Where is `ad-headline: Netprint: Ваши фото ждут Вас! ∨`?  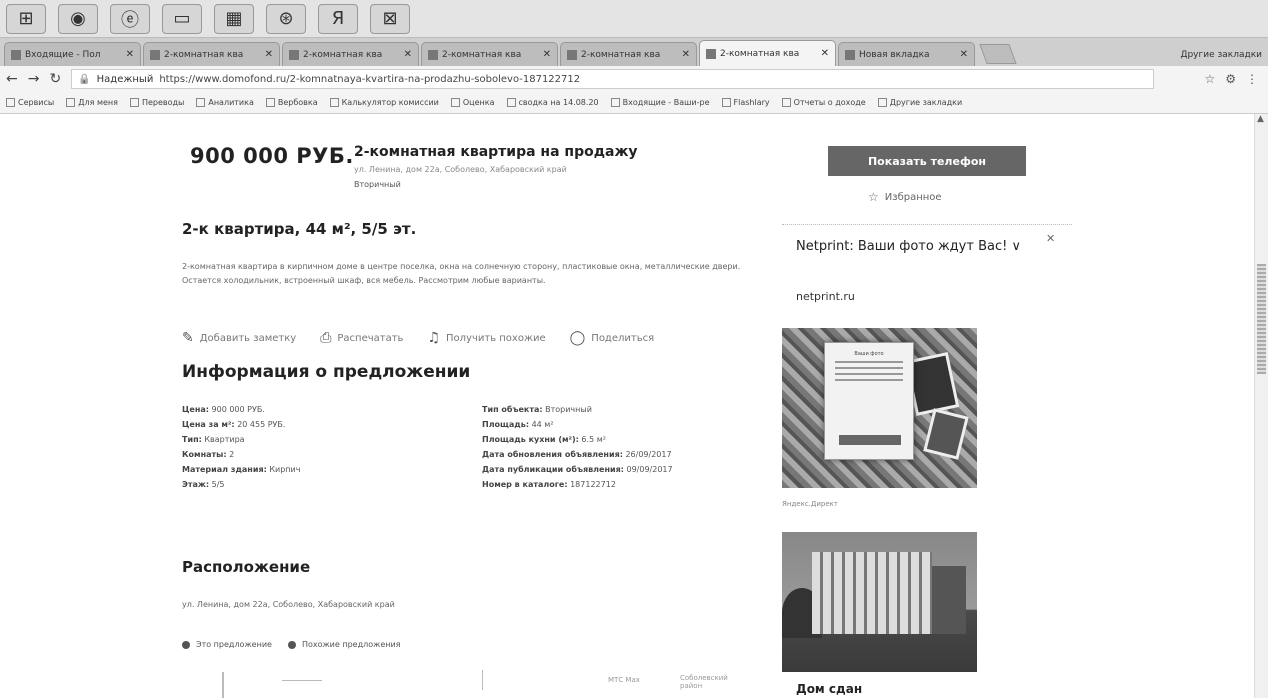 ad-headline: Netprint: Ваши фото ждут Вас! ∨ is located at coordinates (916, 246).